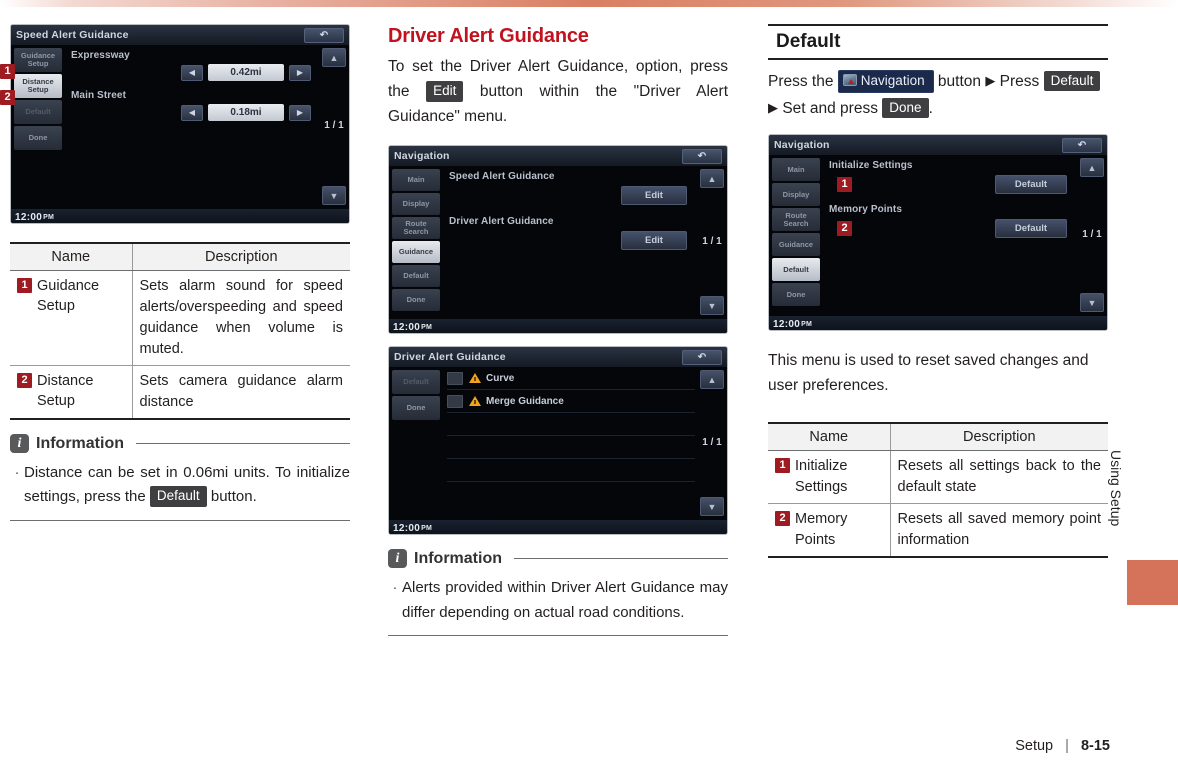 This screenshot has height=761, width=1178. Describe the element at coordinates (455, 401) in the screenshot. I see `checkbox-merge-guidance` at that location.